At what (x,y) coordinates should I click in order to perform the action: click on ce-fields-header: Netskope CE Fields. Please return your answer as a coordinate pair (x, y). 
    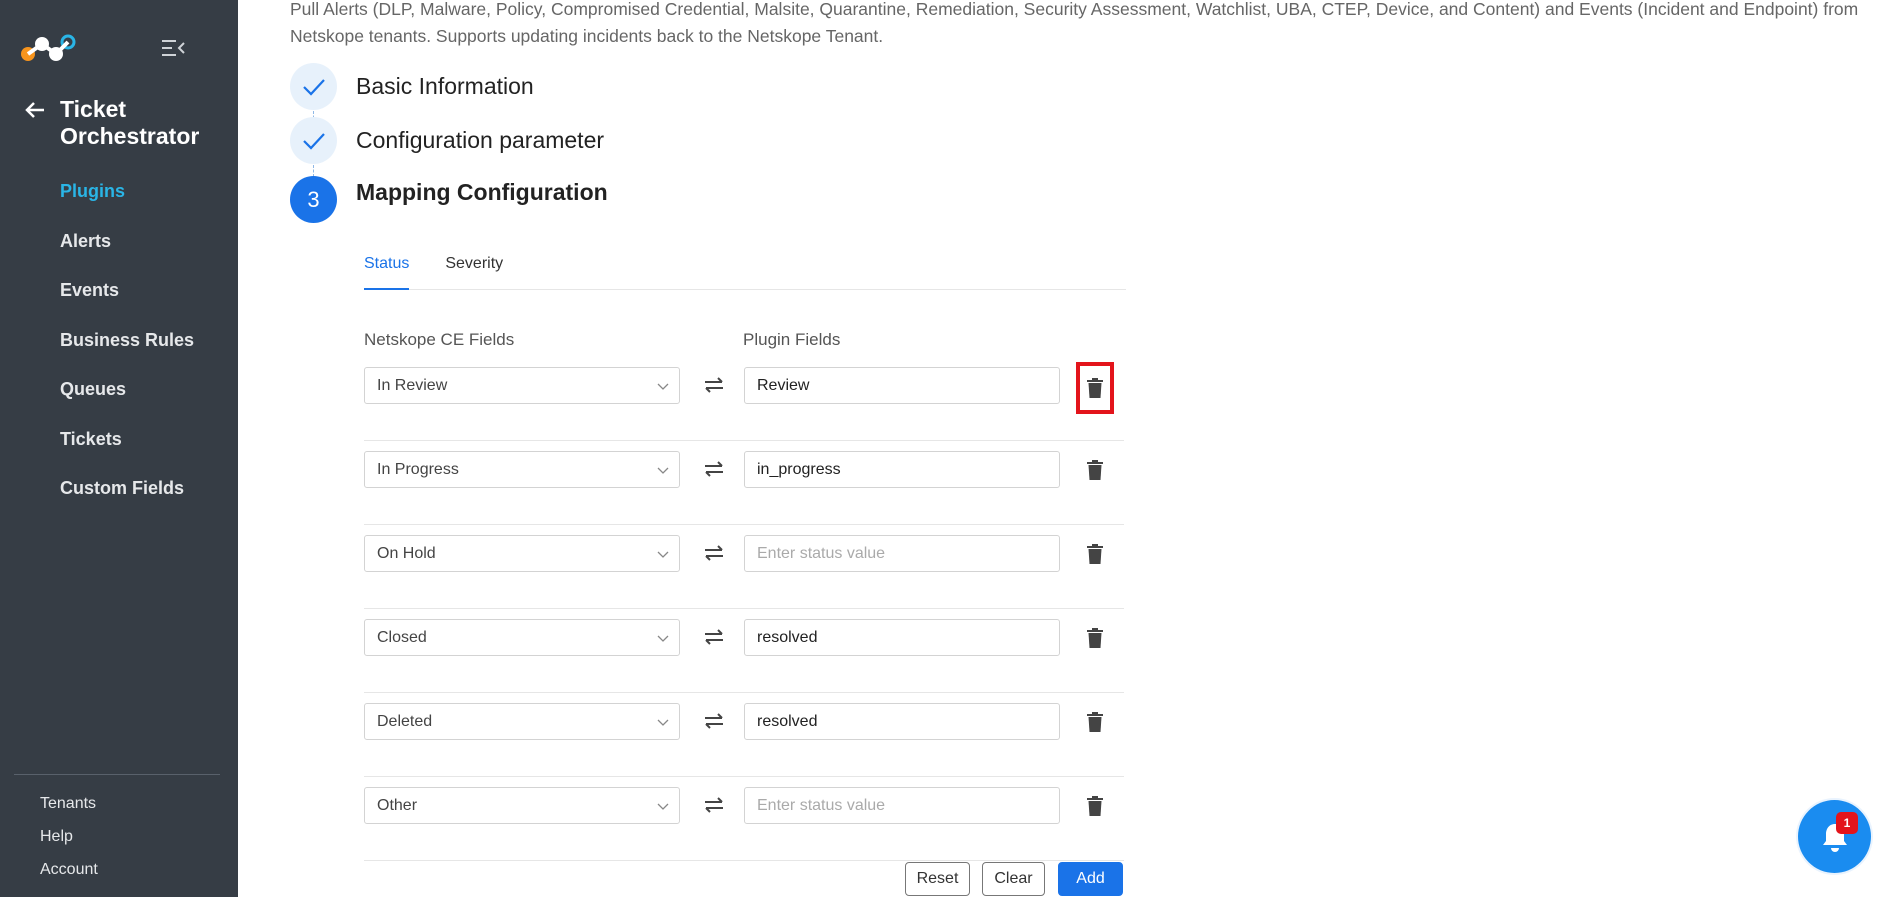
    Looking at the image, I should click on (439, 339).